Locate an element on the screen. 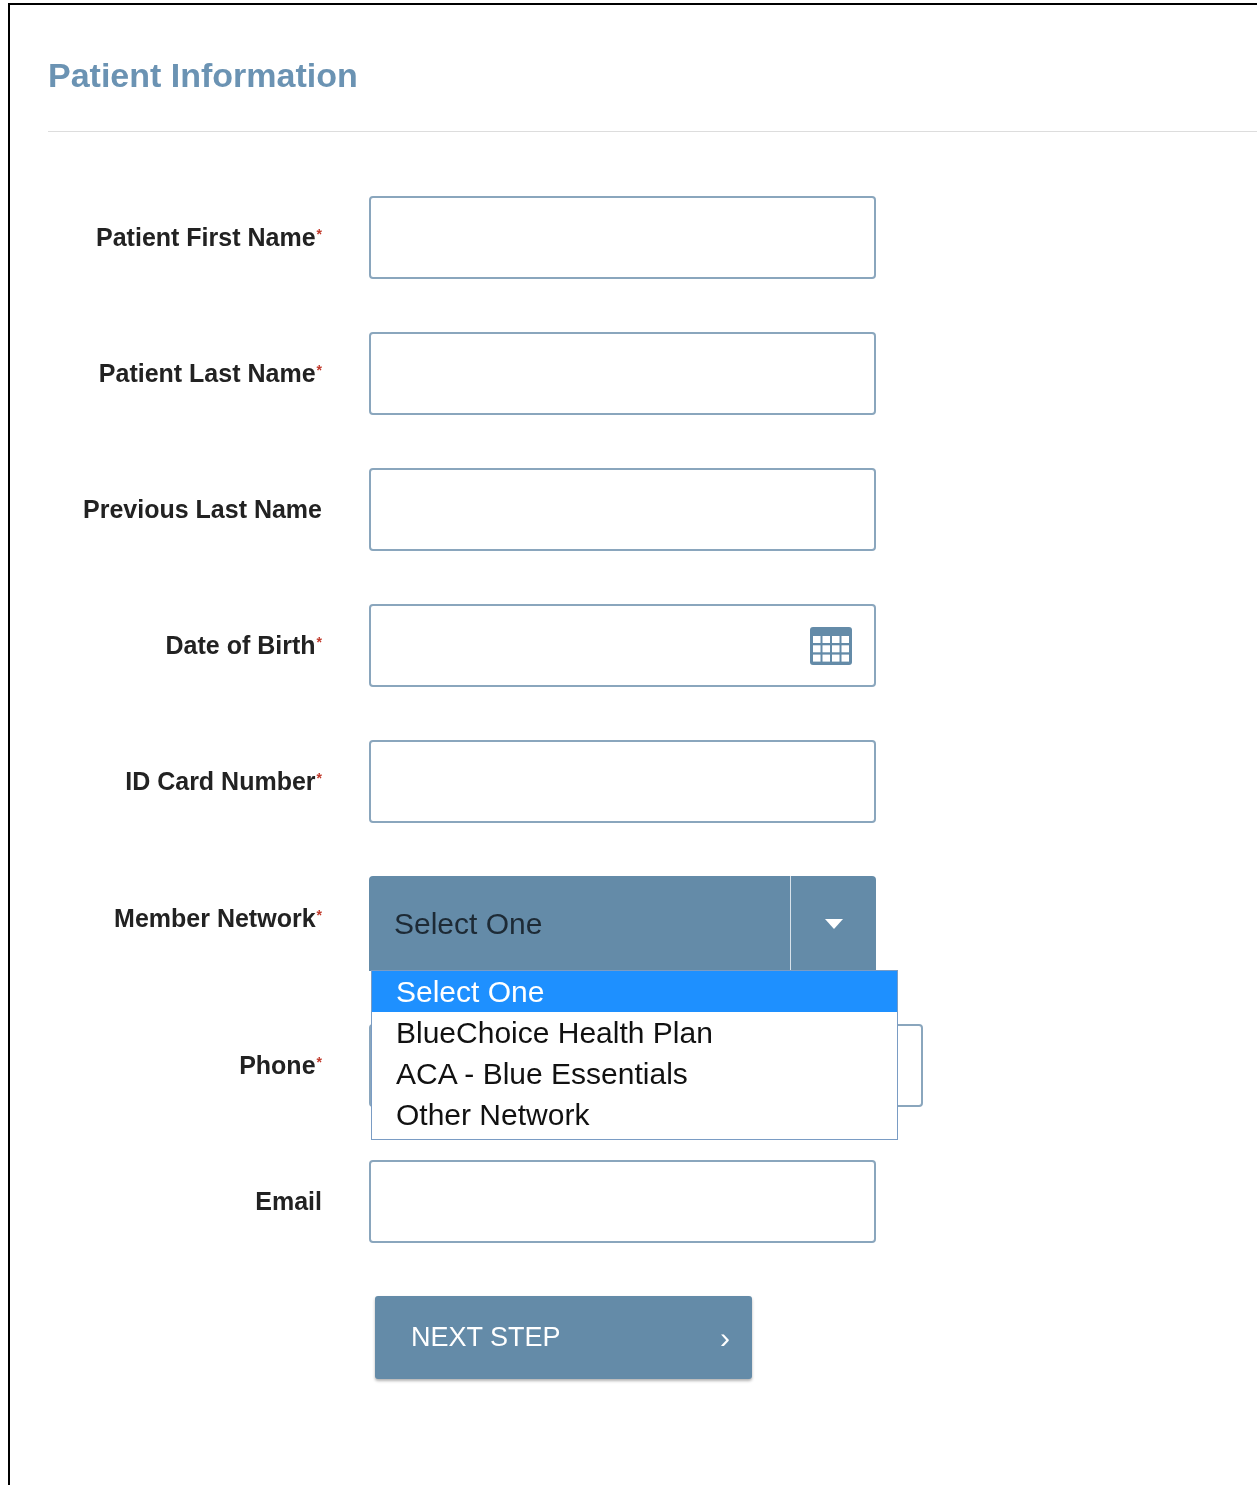  section-title: Patient Information is located at coordinates (203, 75).